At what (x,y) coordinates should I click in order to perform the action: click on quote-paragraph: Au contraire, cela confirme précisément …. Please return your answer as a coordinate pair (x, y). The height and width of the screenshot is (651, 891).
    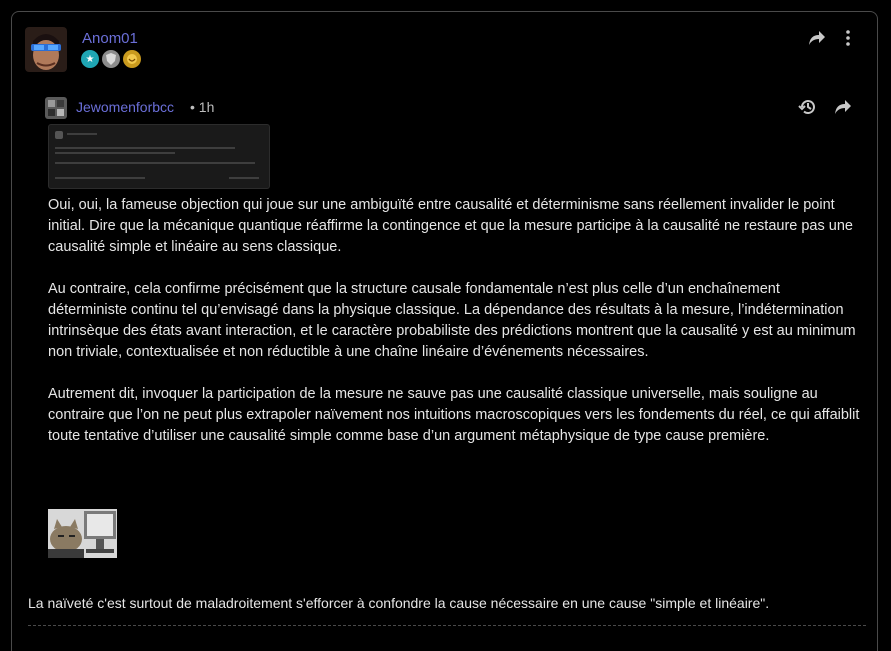
    Looking at the image, I should click on (452, 320).